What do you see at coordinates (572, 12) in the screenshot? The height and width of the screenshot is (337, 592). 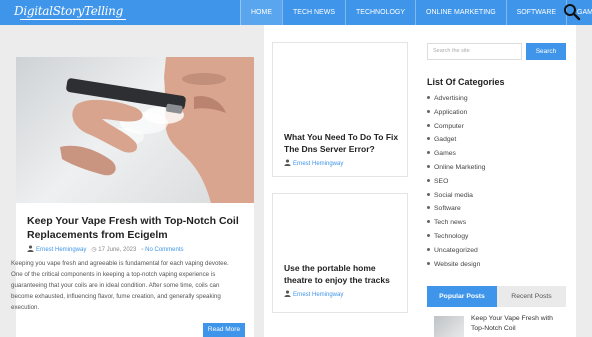 I see `search-icon` at bounding box center [572, 12].